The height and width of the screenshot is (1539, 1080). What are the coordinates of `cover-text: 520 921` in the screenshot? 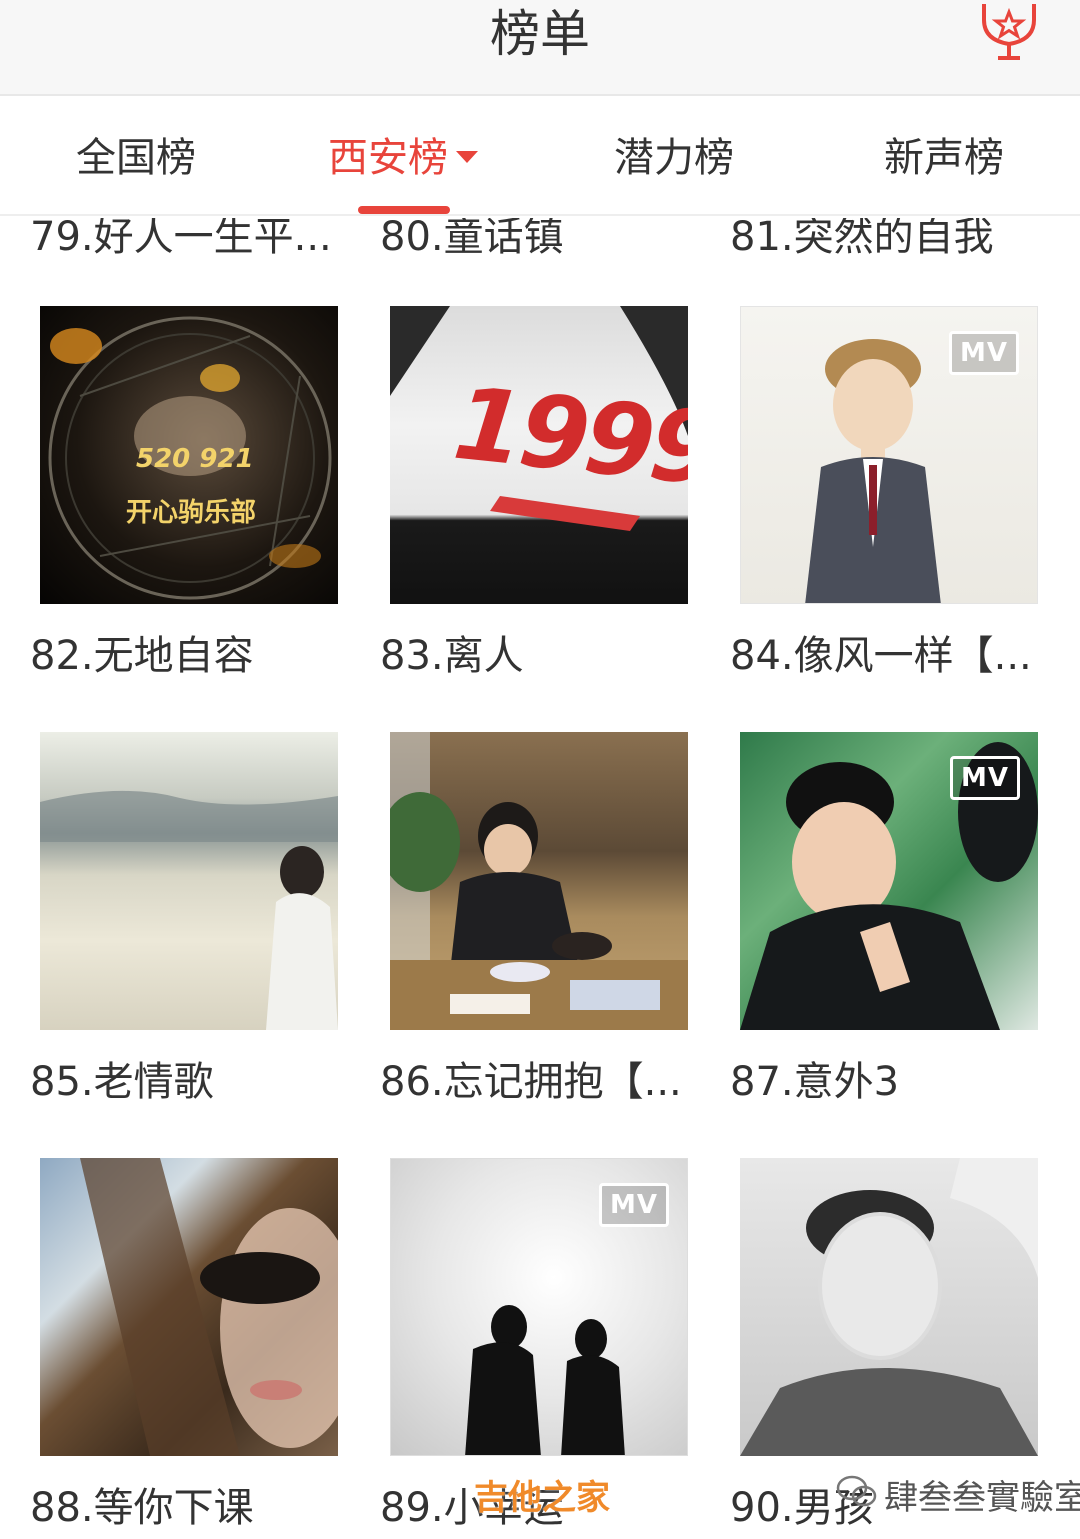 It's located at (195, 459).